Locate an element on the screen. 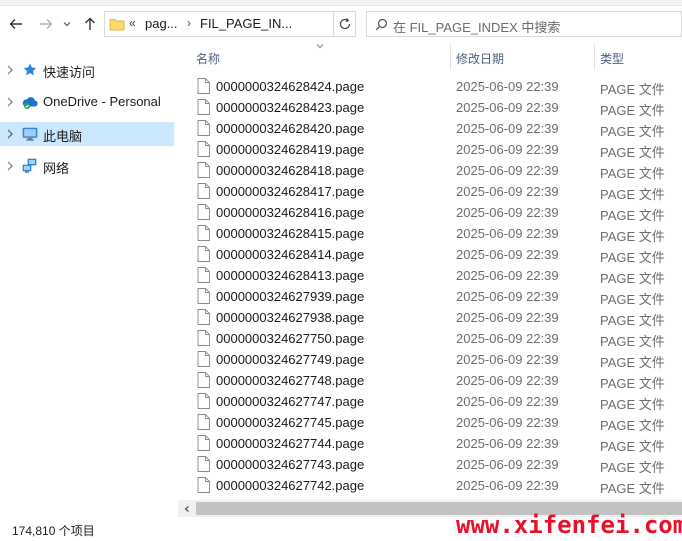 Image resolution: width=682 pixels, height=541 pixels. file-name: 0000000324628416.page is located at coordinates (290, 212).